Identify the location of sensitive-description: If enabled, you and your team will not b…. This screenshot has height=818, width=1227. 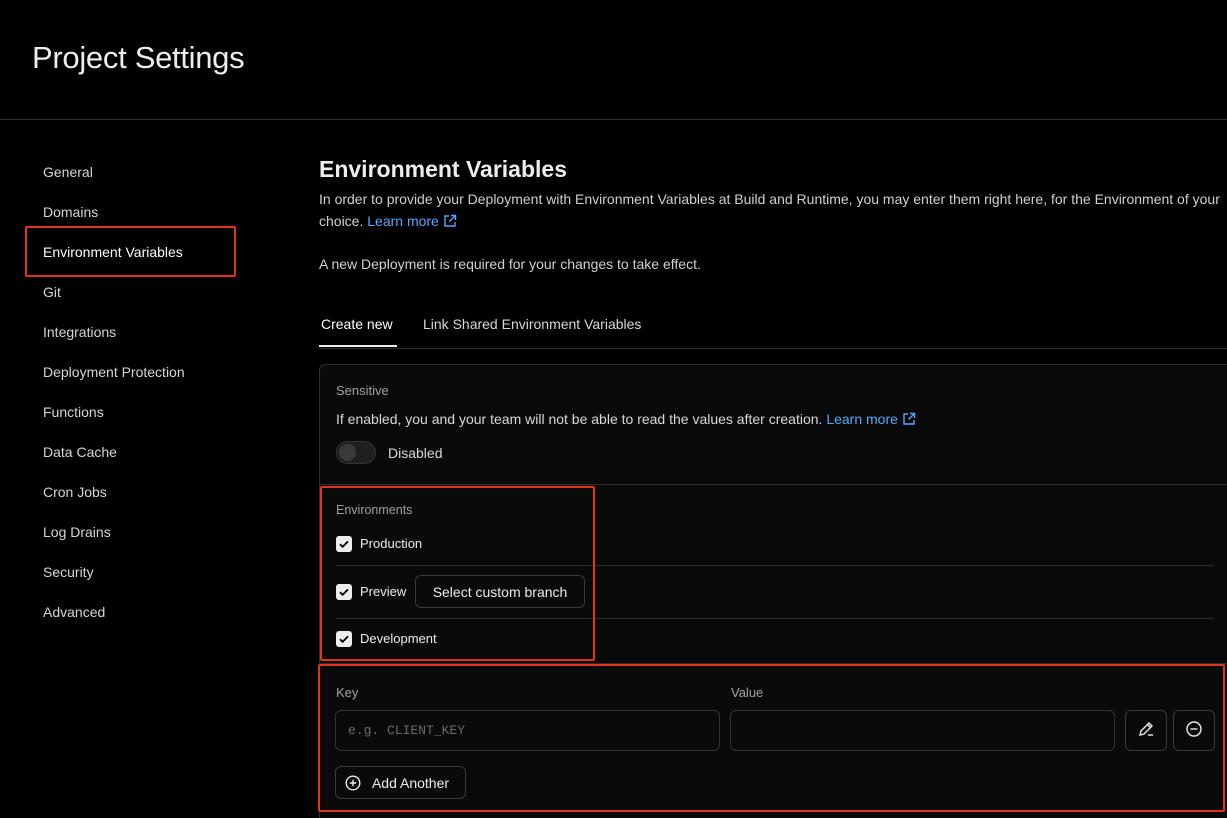
(626, 420).